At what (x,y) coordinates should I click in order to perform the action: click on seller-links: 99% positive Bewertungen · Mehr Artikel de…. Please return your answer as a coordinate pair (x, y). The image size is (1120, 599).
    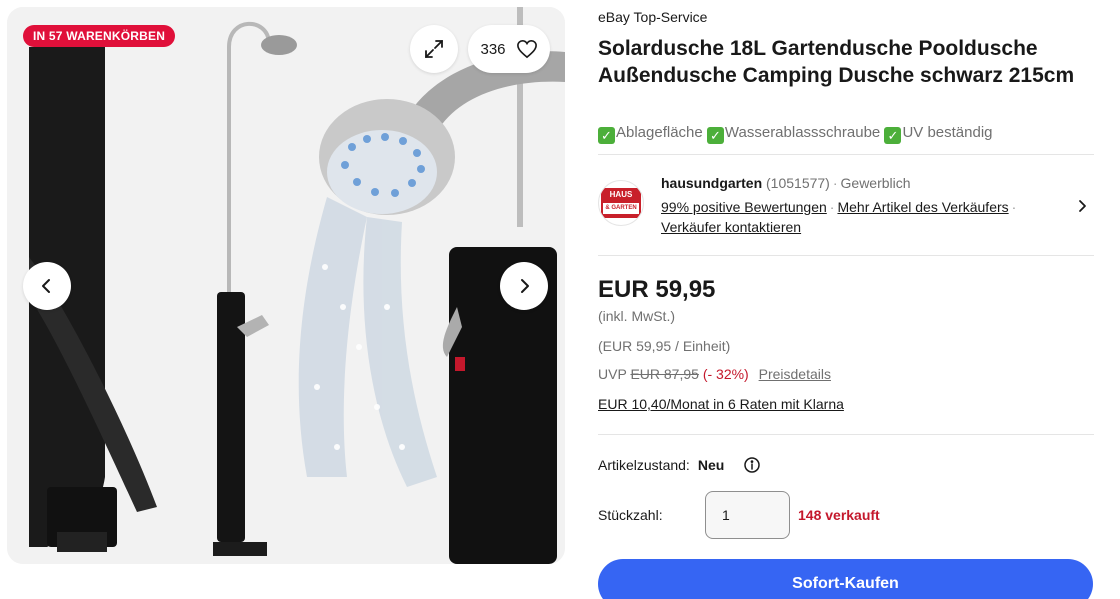
    Looking at the image, I should click on (840, 207).